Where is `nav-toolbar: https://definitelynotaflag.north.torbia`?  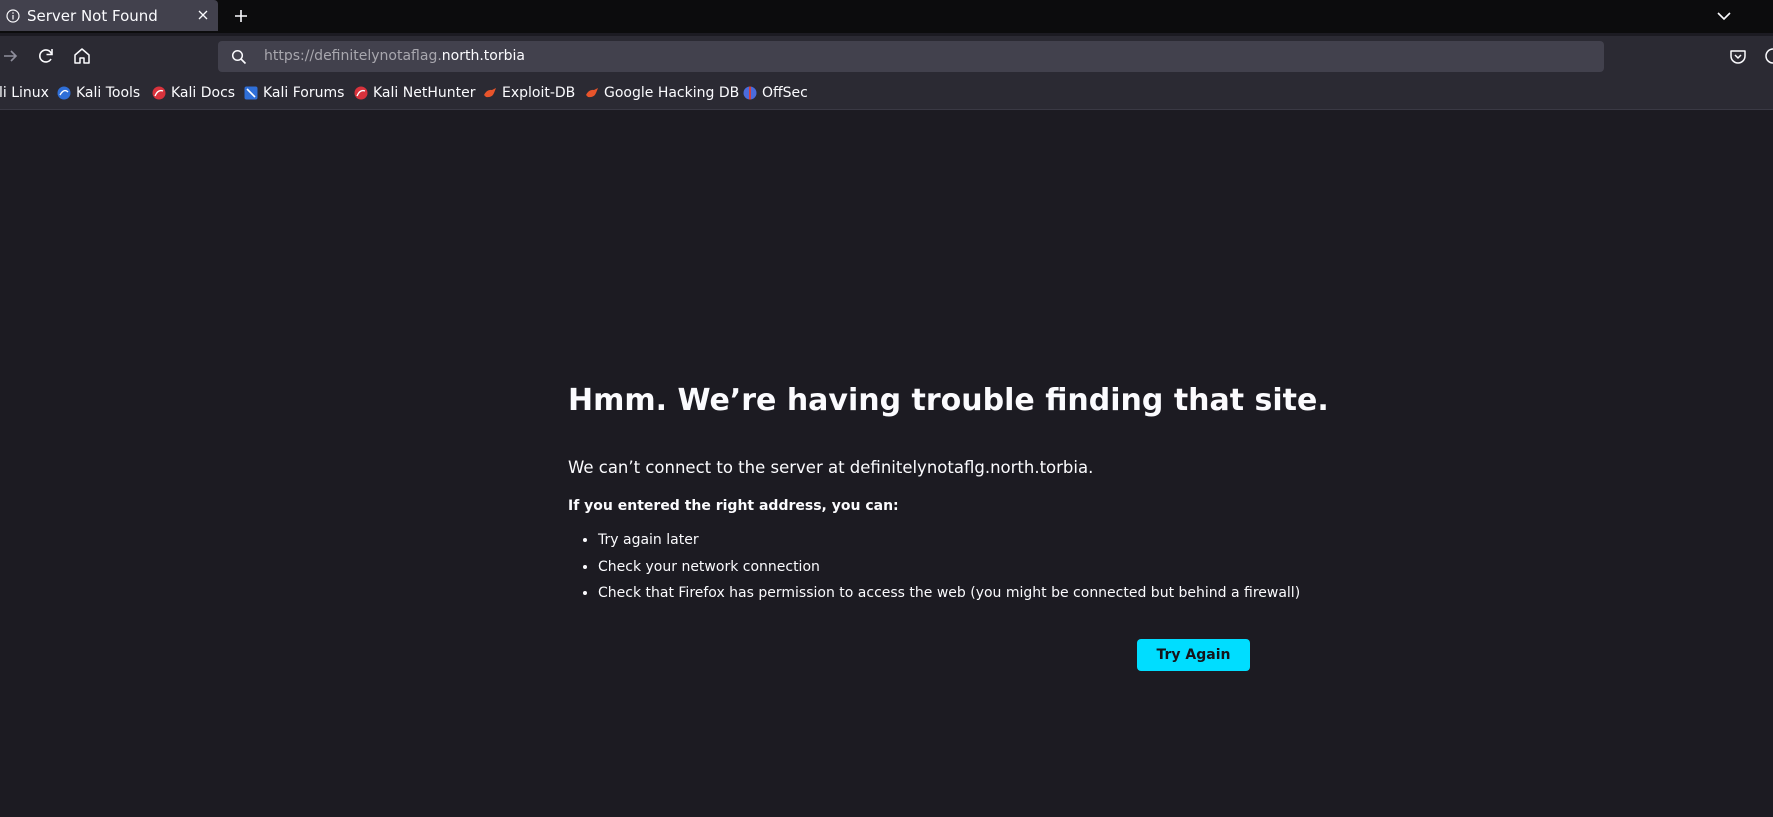
nav-toolbar: https://definitelynotaflag.north.torbia is located at coordinates (886, 56).